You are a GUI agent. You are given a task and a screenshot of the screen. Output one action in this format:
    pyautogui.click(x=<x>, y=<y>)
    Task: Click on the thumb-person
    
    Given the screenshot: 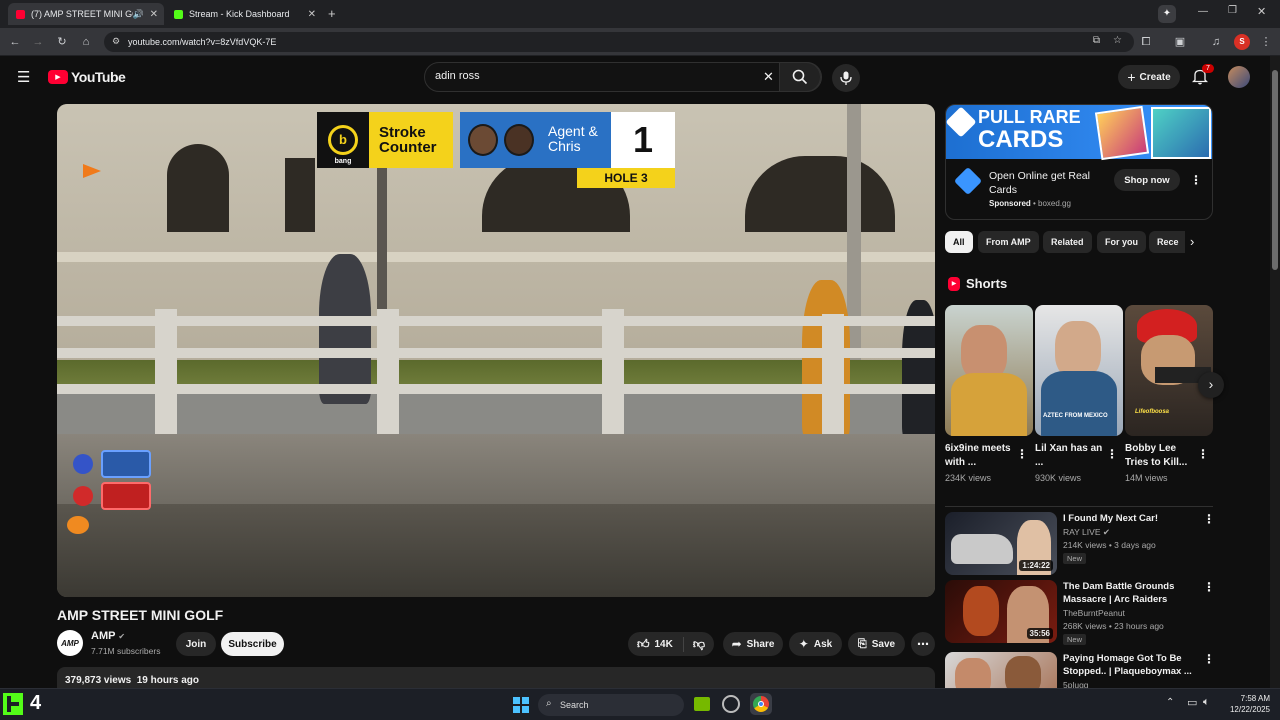 What is the action you would take?
    pyautogui.click(x=1023, y=672)
    